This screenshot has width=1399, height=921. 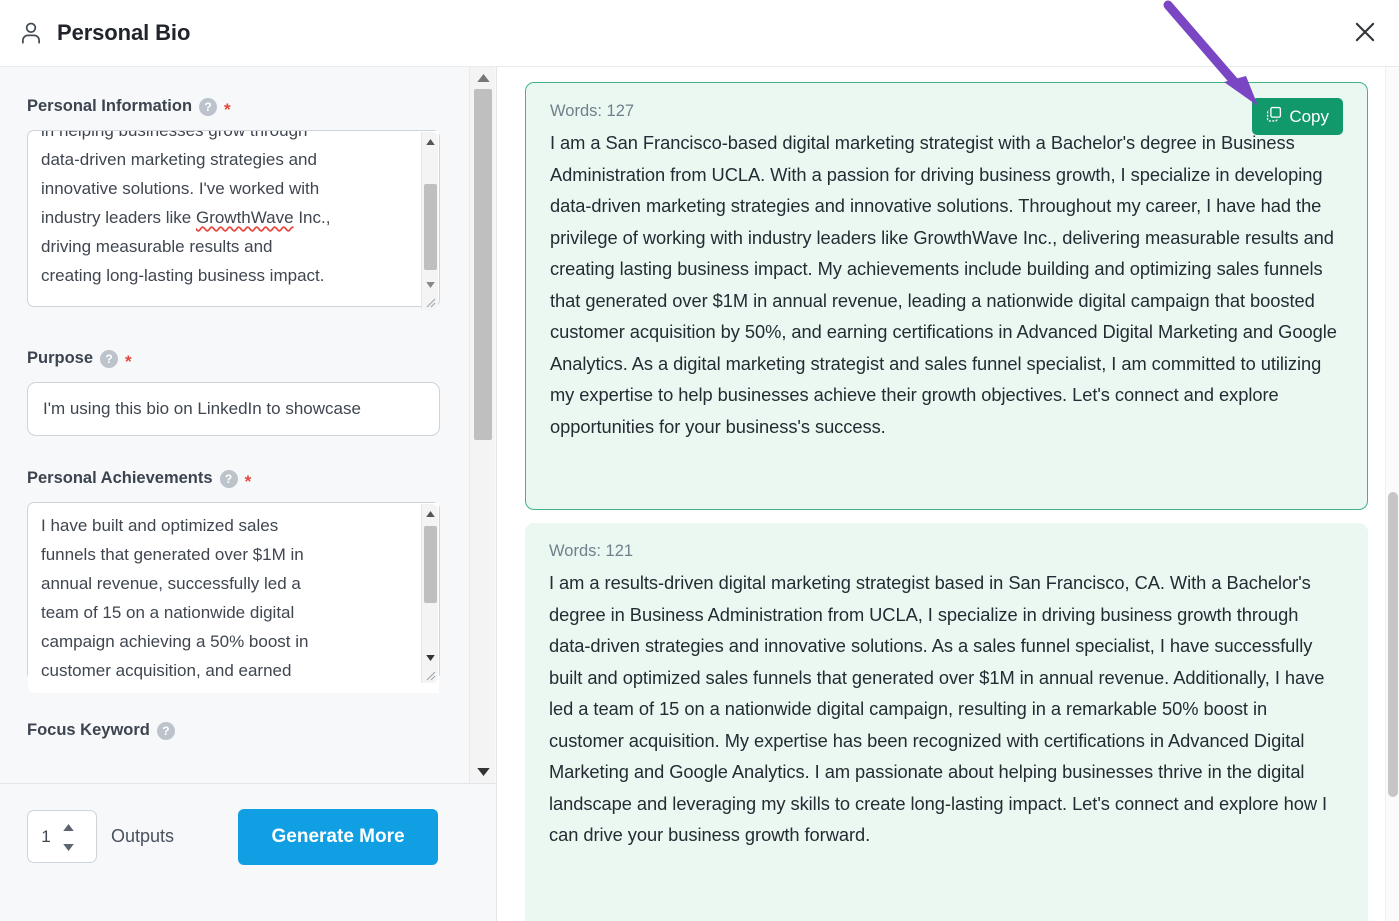 I want to click on copy-label: Copy, so click(x=1309, y=116).